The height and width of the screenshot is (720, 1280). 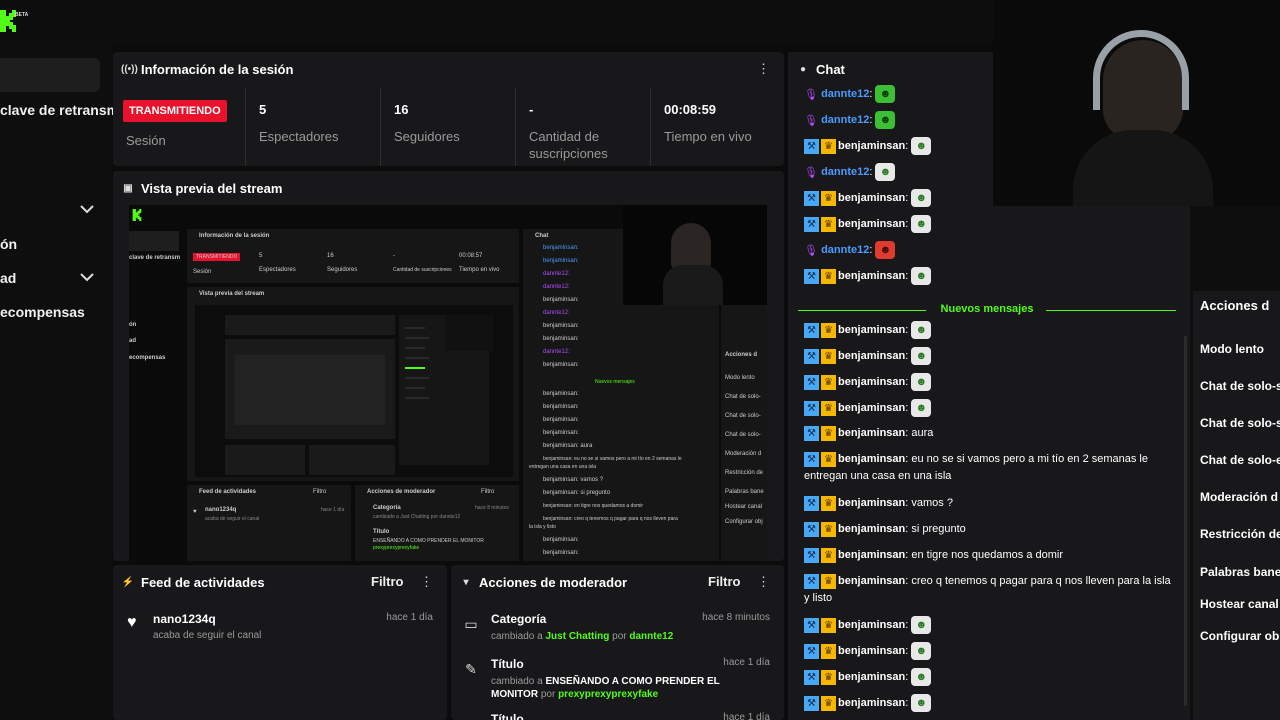 What do you see at coordinates (154, 241) in the screenshot?
I see `mini-search` at bounding box center [154, 241].